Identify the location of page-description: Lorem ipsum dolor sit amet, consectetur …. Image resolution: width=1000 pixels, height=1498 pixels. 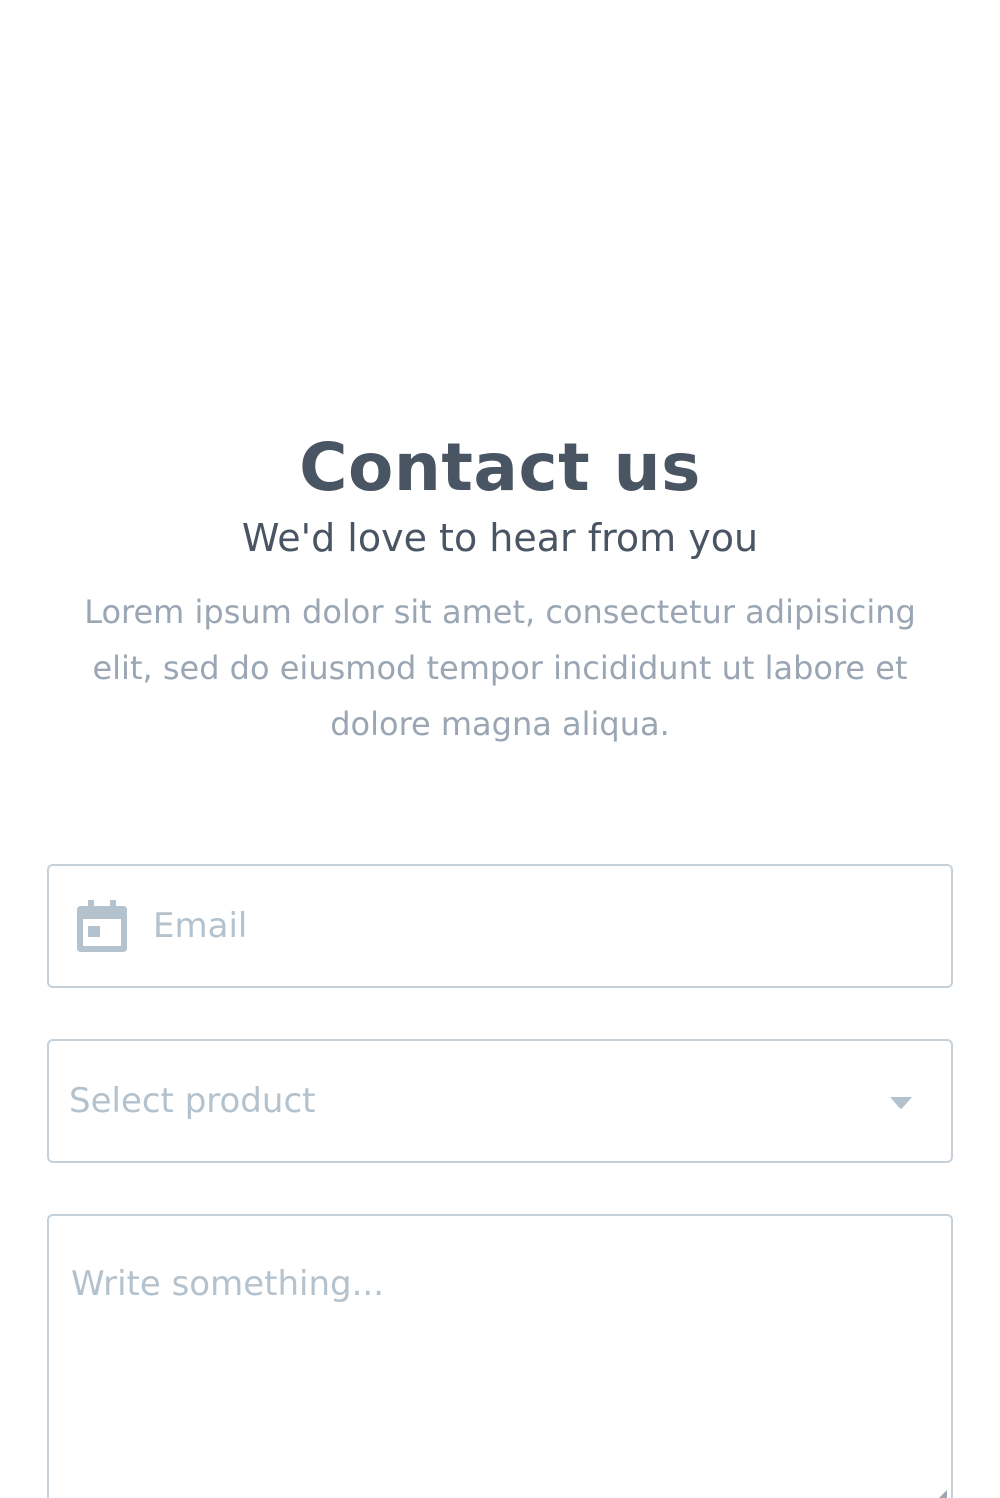
(500, 668).